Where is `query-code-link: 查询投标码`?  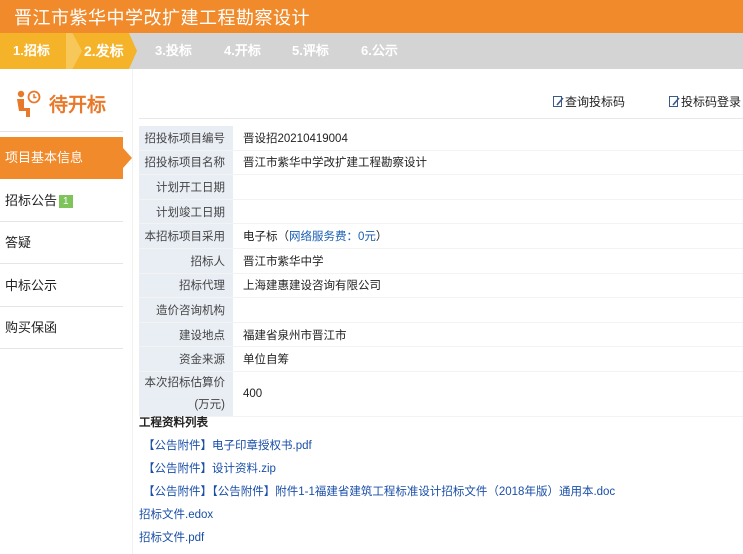 query-code-link: 查询投标码 is located at coordinates (589, 101).